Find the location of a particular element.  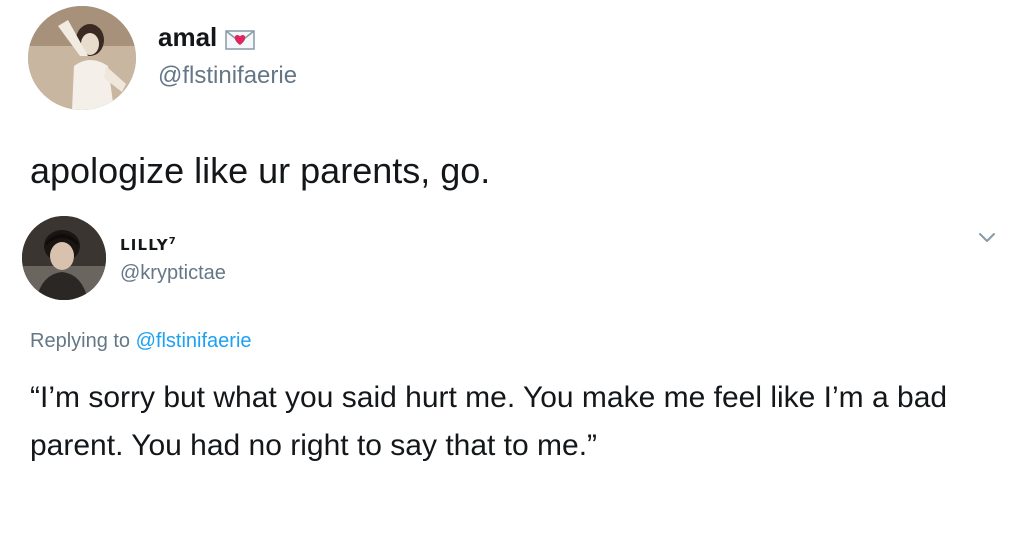

replying-to-handle-link: @flstinifaerie is located at coordinates (194, 341).